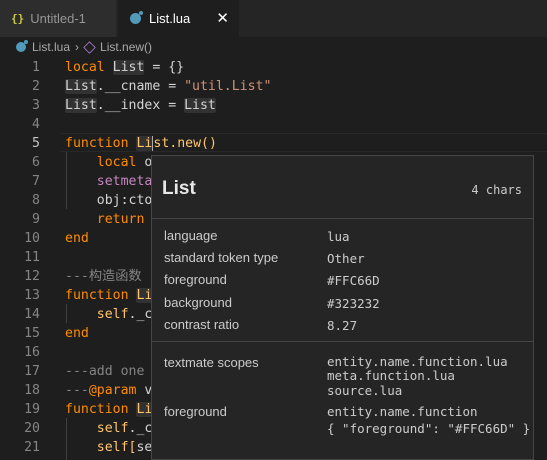  Describe the element at coordinates (273, 47) in the screenshot. I see `breadcrumb: List.lua › List.new()` at that location.